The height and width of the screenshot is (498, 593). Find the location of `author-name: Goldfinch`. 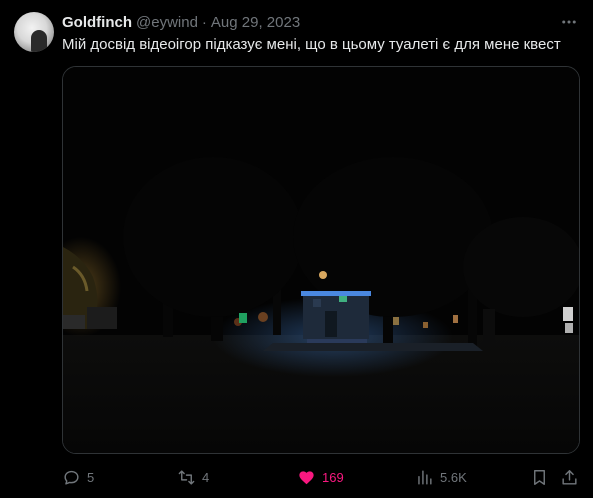

author-name: Goldfinch is located at coordinates (97, 23).